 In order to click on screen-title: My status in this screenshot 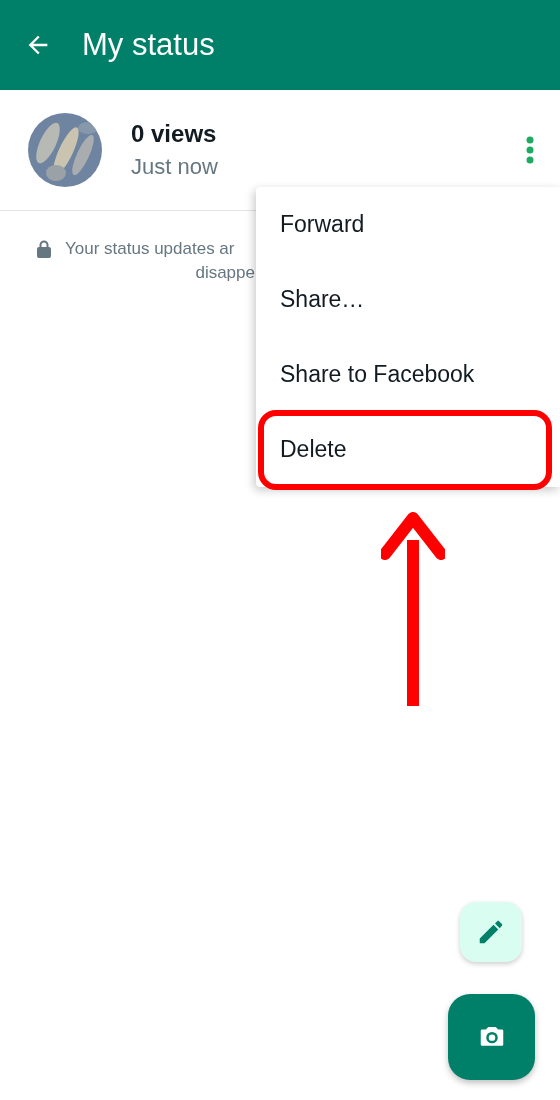, I will do `click(148, 45)`.